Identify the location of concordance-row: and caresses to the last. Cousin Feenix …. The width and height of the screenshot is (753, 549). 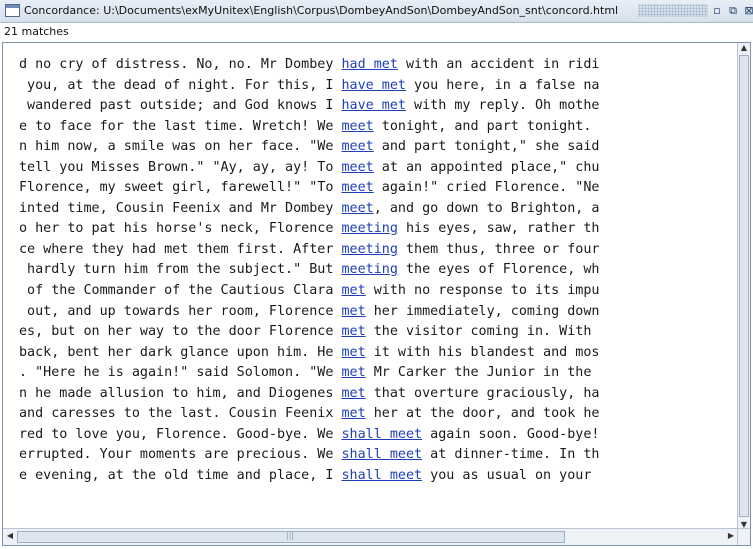
(380, 414).